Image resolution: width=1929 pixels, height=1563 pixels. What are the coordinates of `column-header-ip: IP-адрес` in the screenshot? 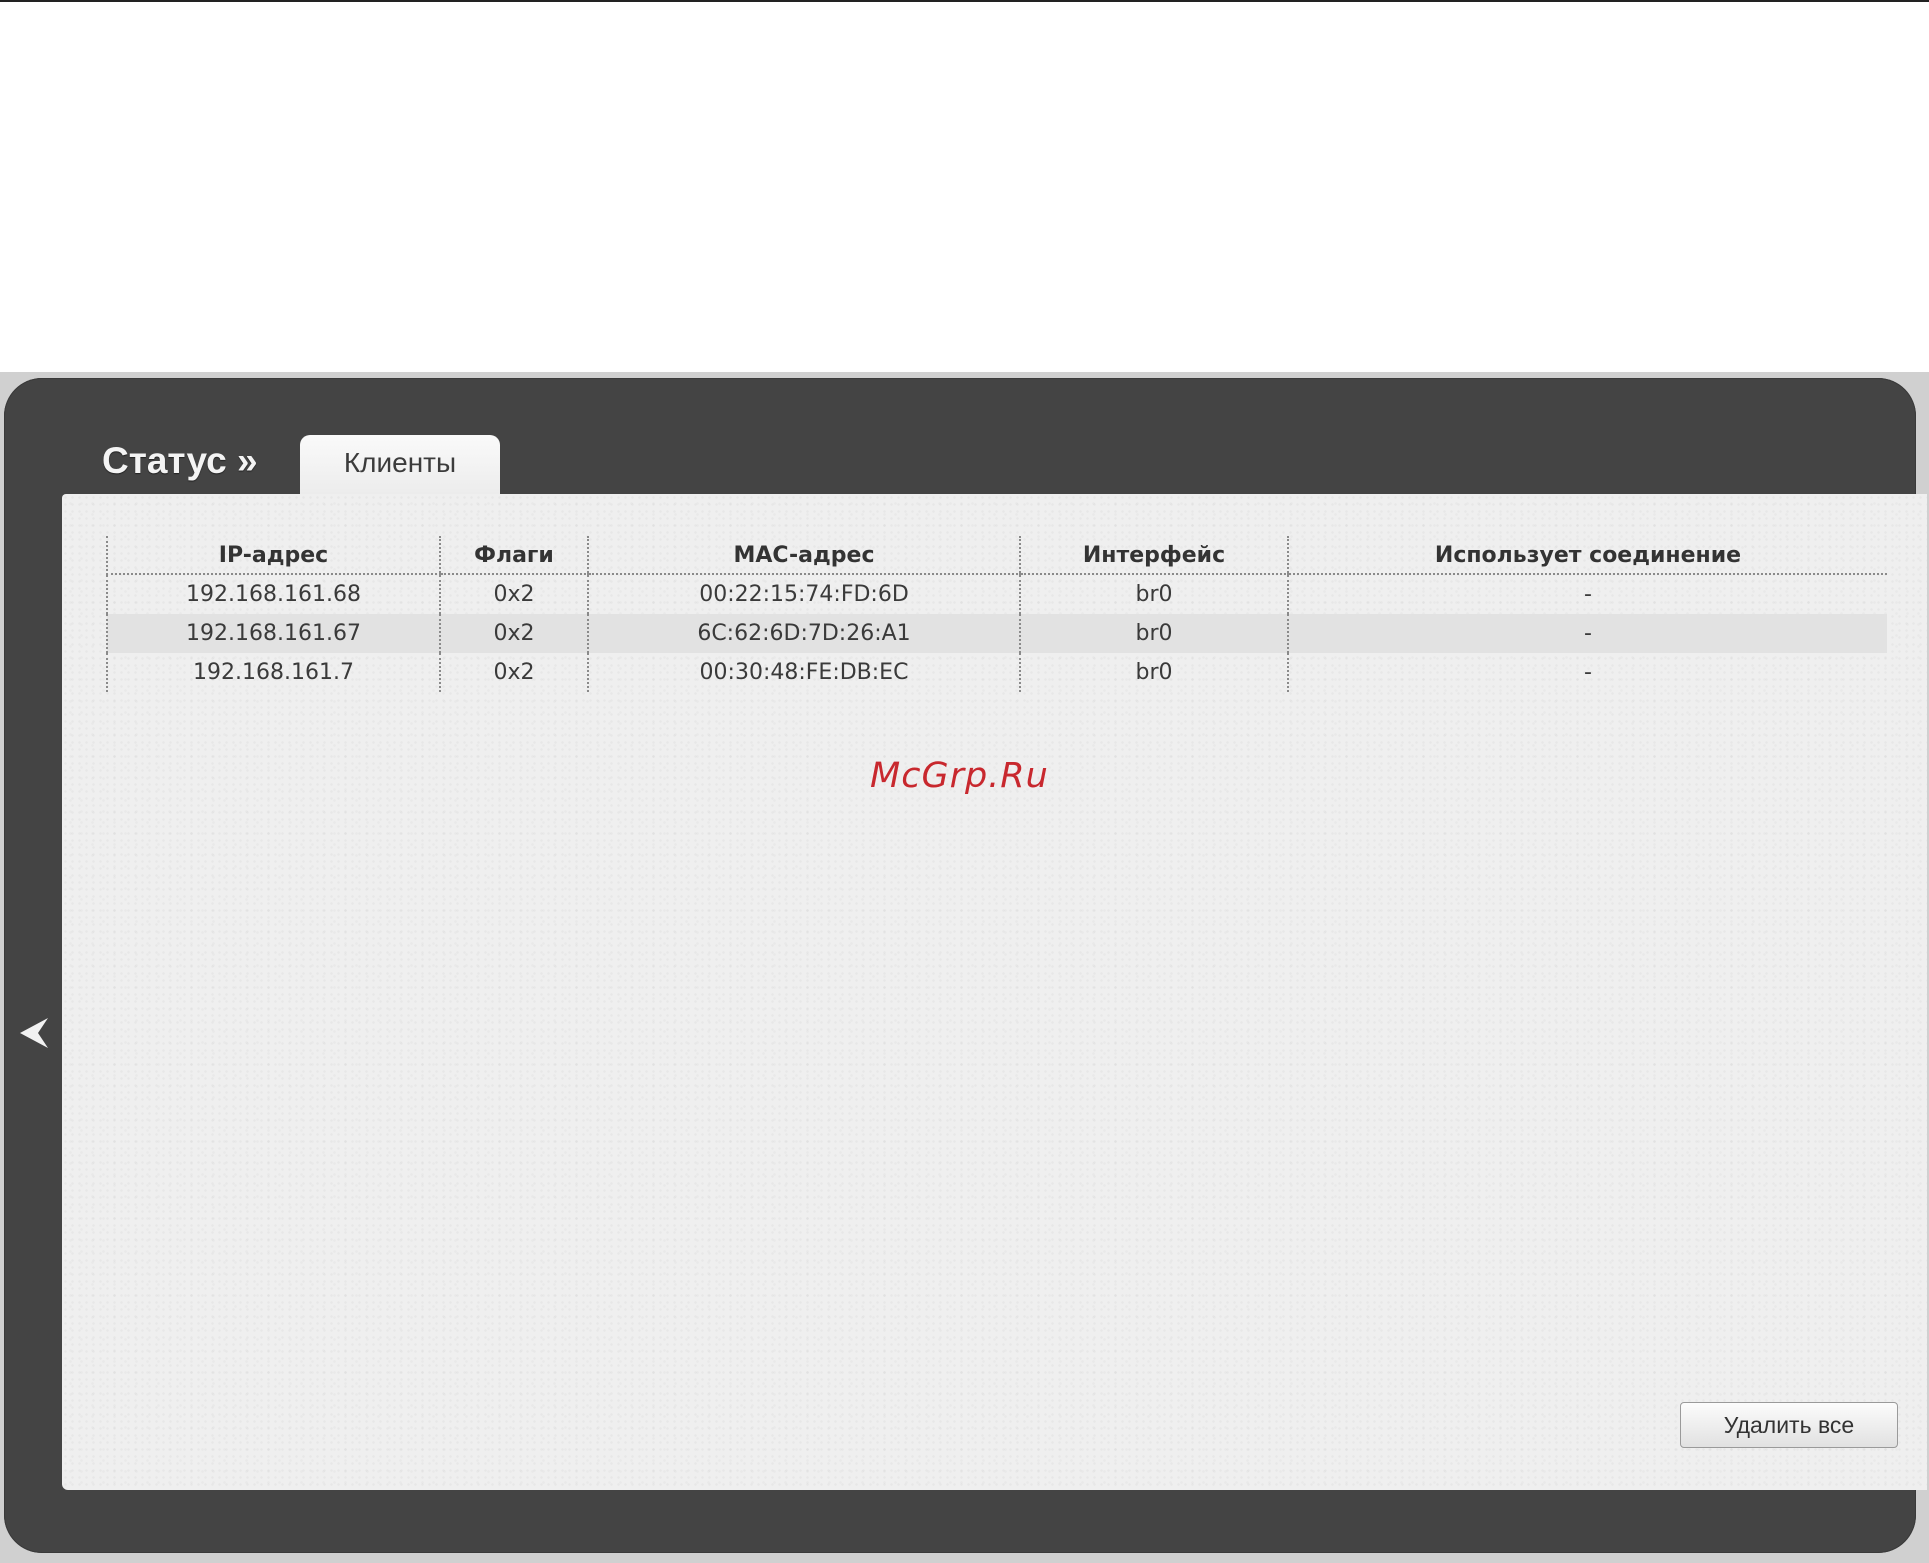 It's located at (273, 555).